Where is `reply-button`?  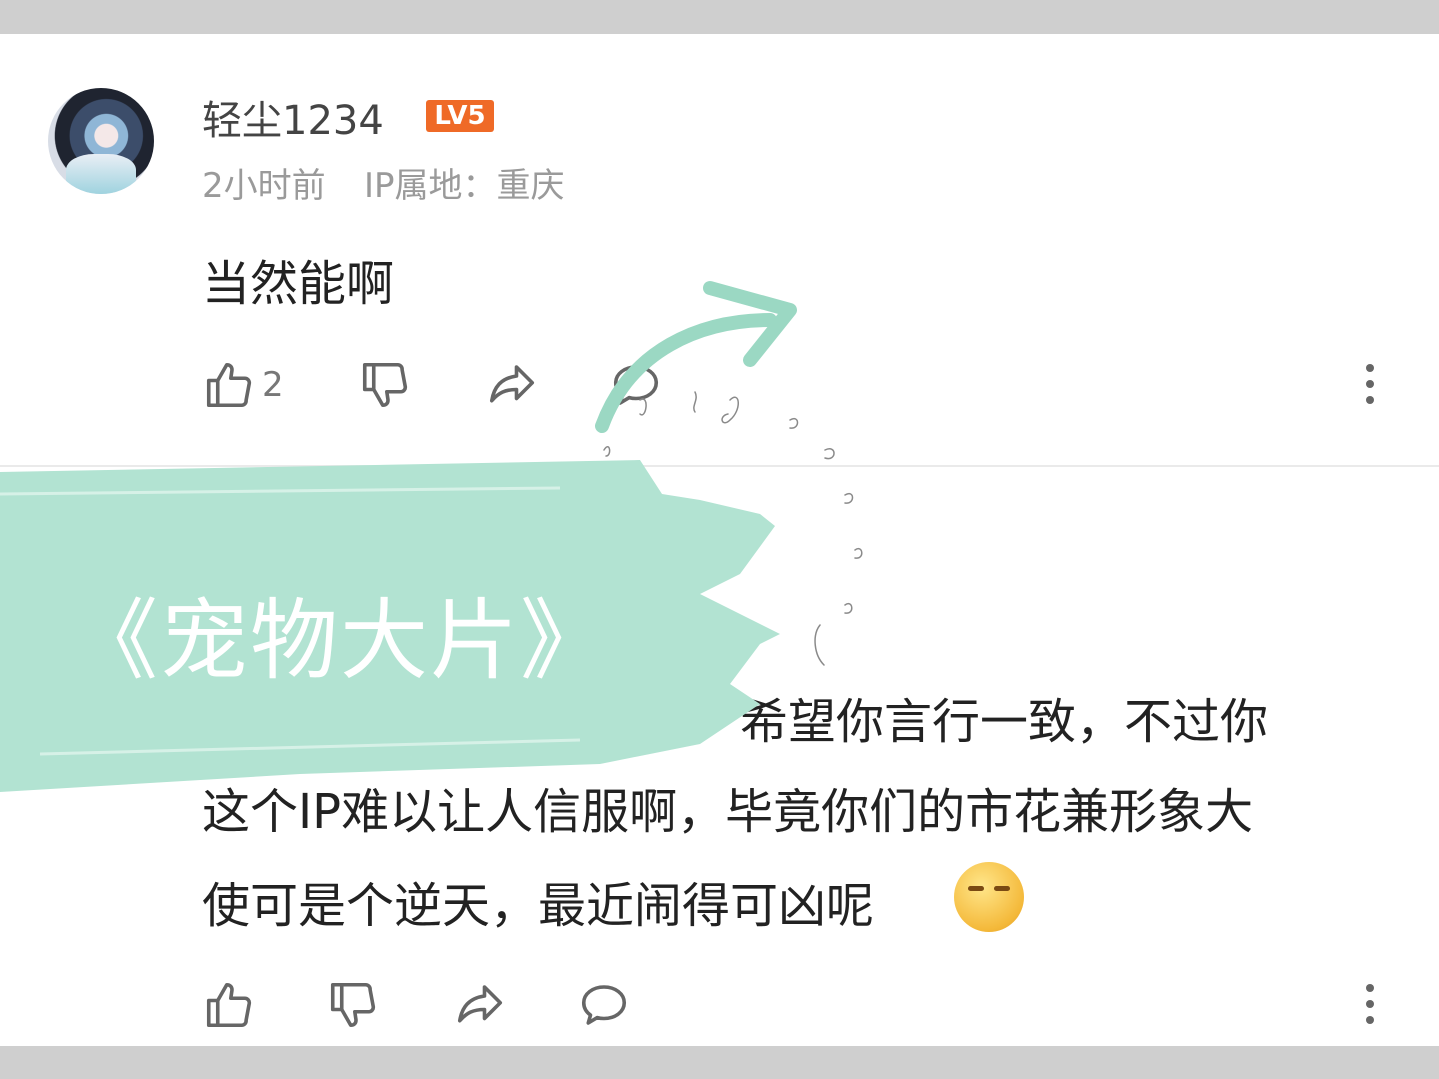
reply-button is located at coordinates (604, 1005).